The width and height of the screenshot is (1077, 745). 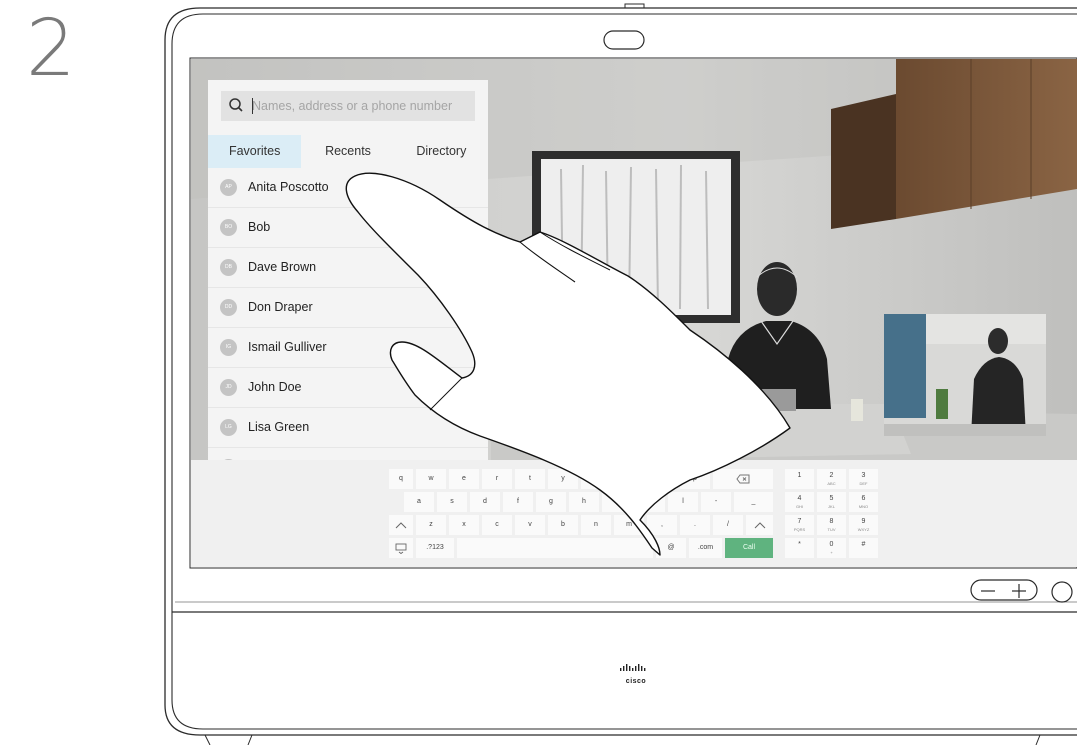 I want to click on key-d: d, so click(x=485, y=502).